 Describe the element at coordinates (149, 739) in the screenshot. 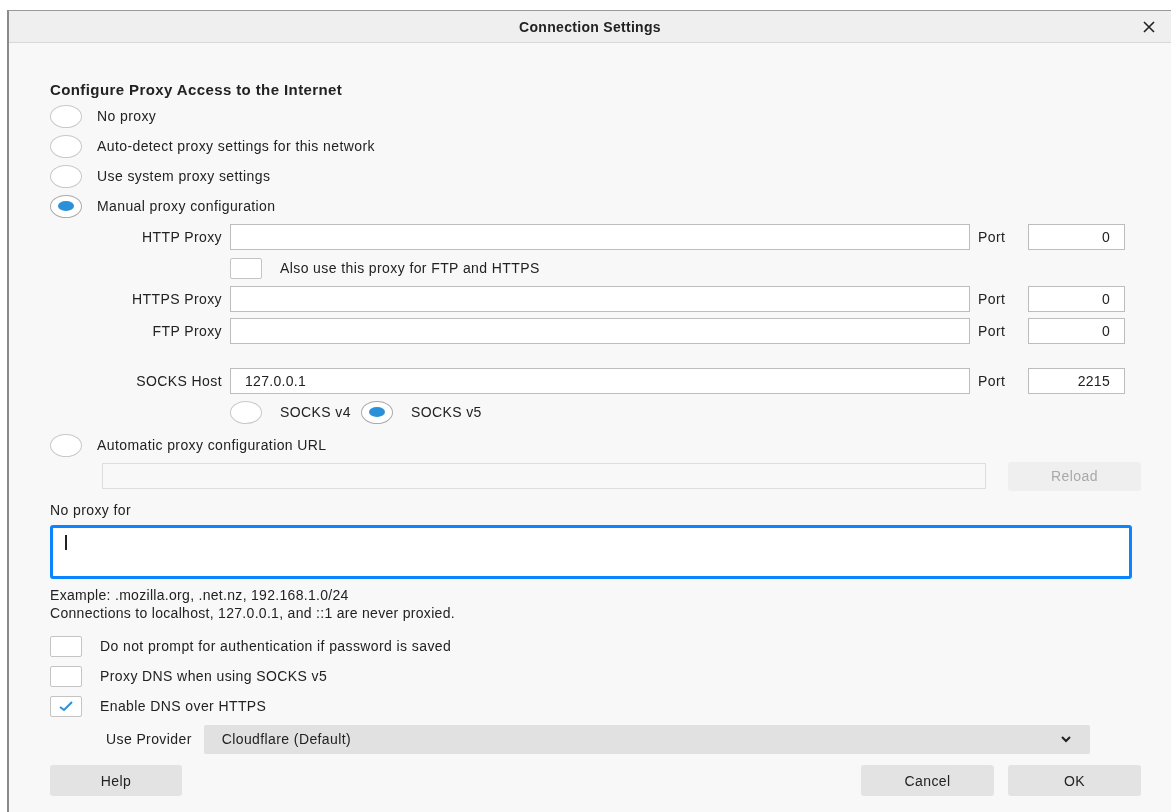

I see `field-label: Use Provider` at that location.